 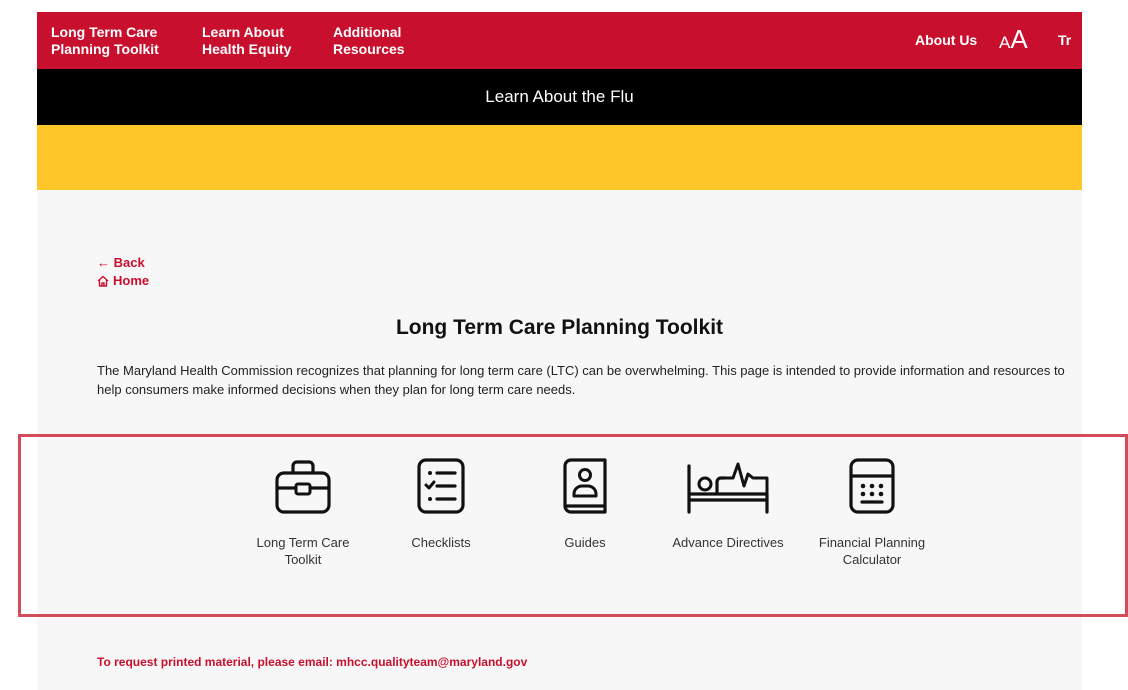 What do you see at coordinates (559, 157) in the screenshot?
I see `yellow-band` at bounding box center [559, 157].